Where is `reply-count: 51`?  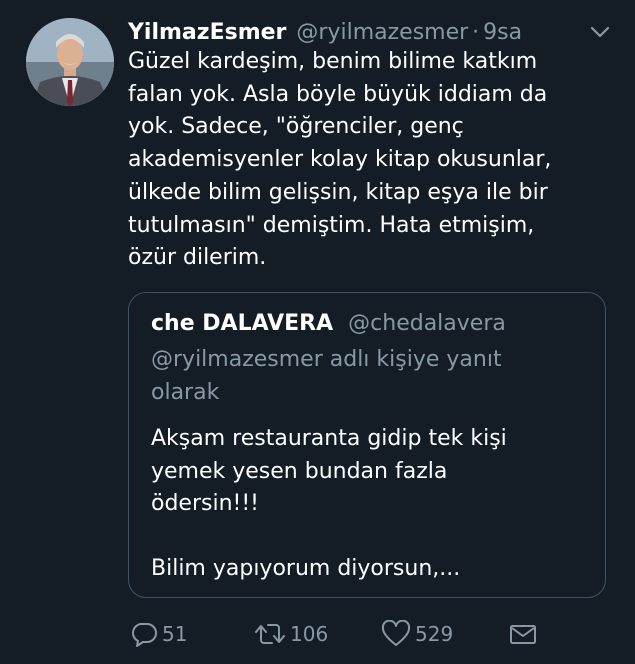 reply-count: 51 is located at coordinates (175, 634).